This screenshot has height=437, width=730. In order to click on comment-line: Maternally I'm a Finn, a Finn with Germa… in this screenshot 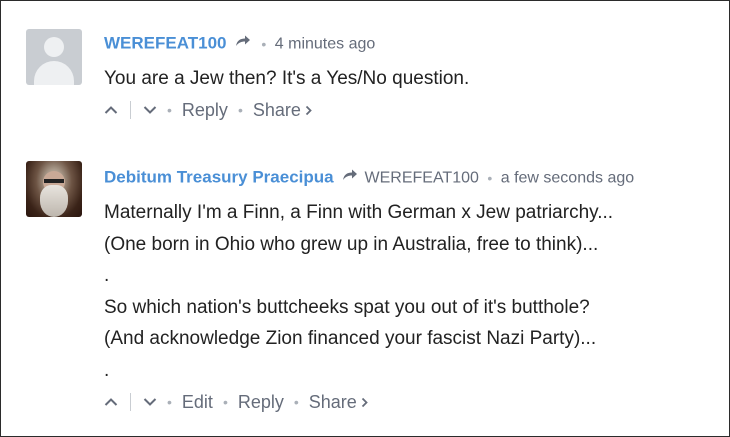, I will do `click(359, 212)`.